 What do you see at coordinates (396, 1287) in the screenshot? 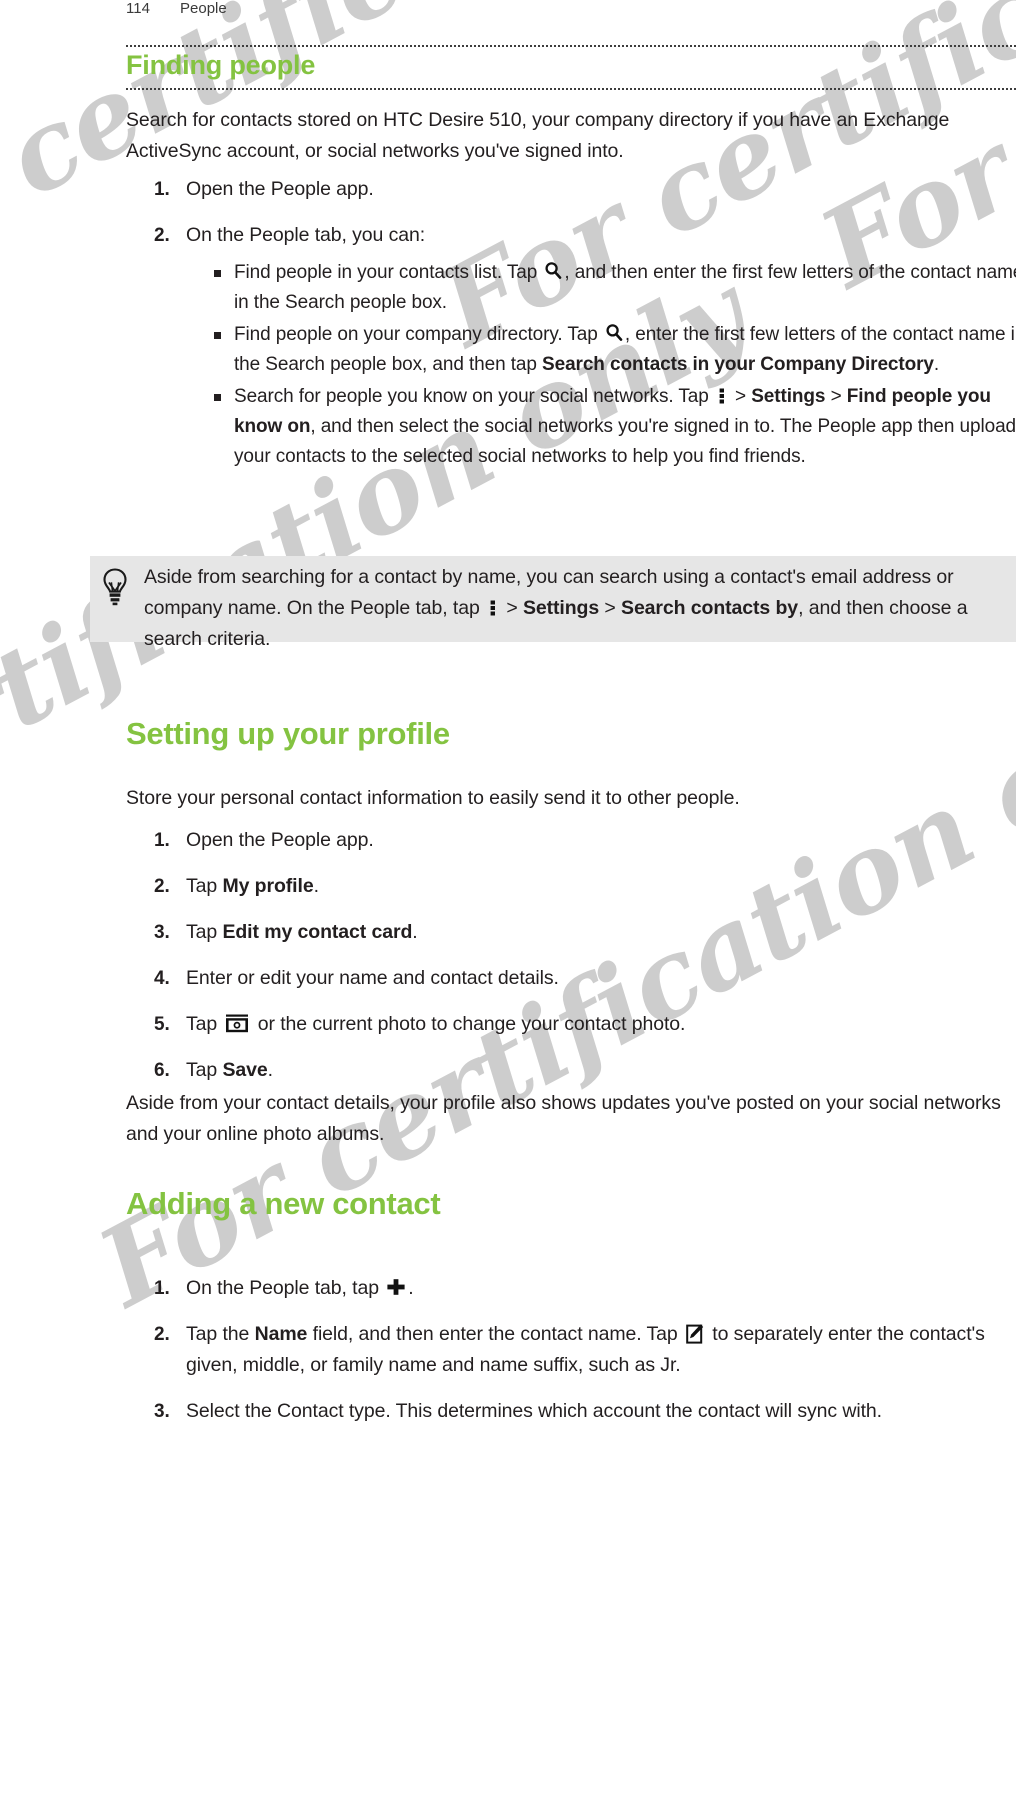
I see `plus-icon` at bounding box center [396, 1287].